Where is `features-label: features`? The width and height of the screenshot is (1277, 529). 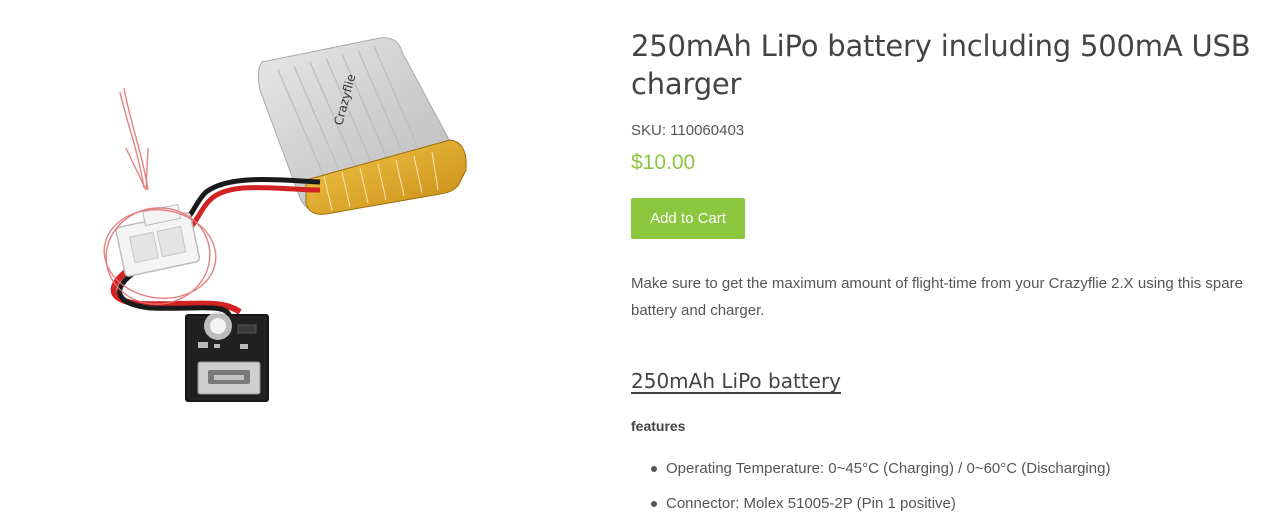
features-label: features is located at coordinates (658, 426).